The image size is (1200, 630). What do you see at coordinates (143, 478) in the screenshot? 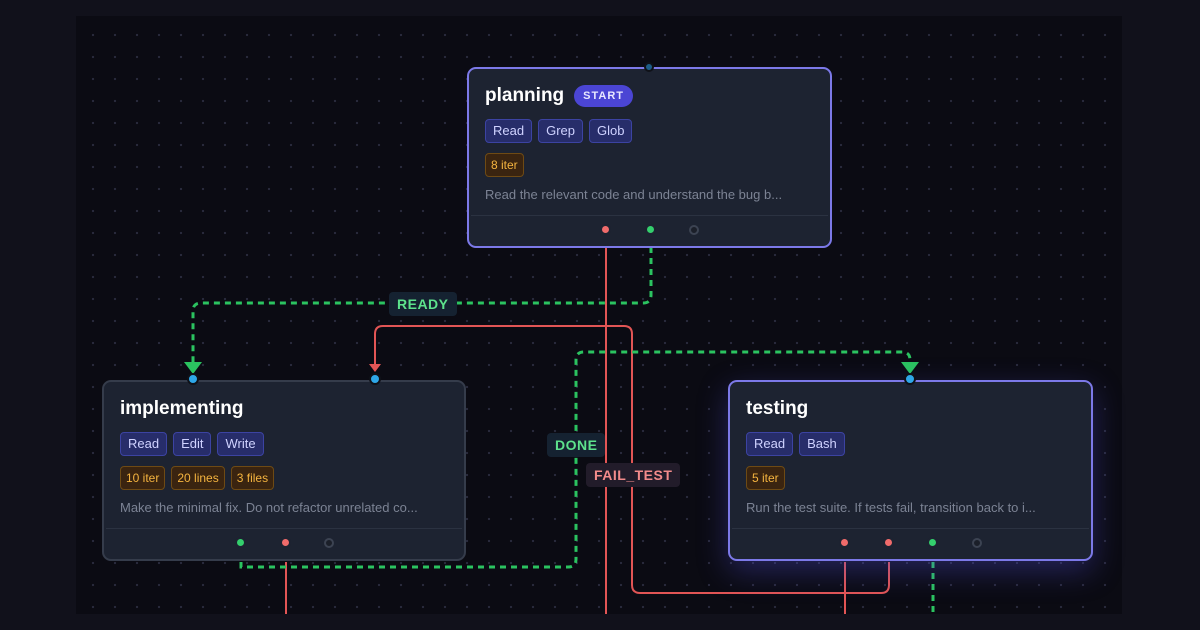
I see `limit-chip-iter: 10 iter` at bounding box center [143, 478].